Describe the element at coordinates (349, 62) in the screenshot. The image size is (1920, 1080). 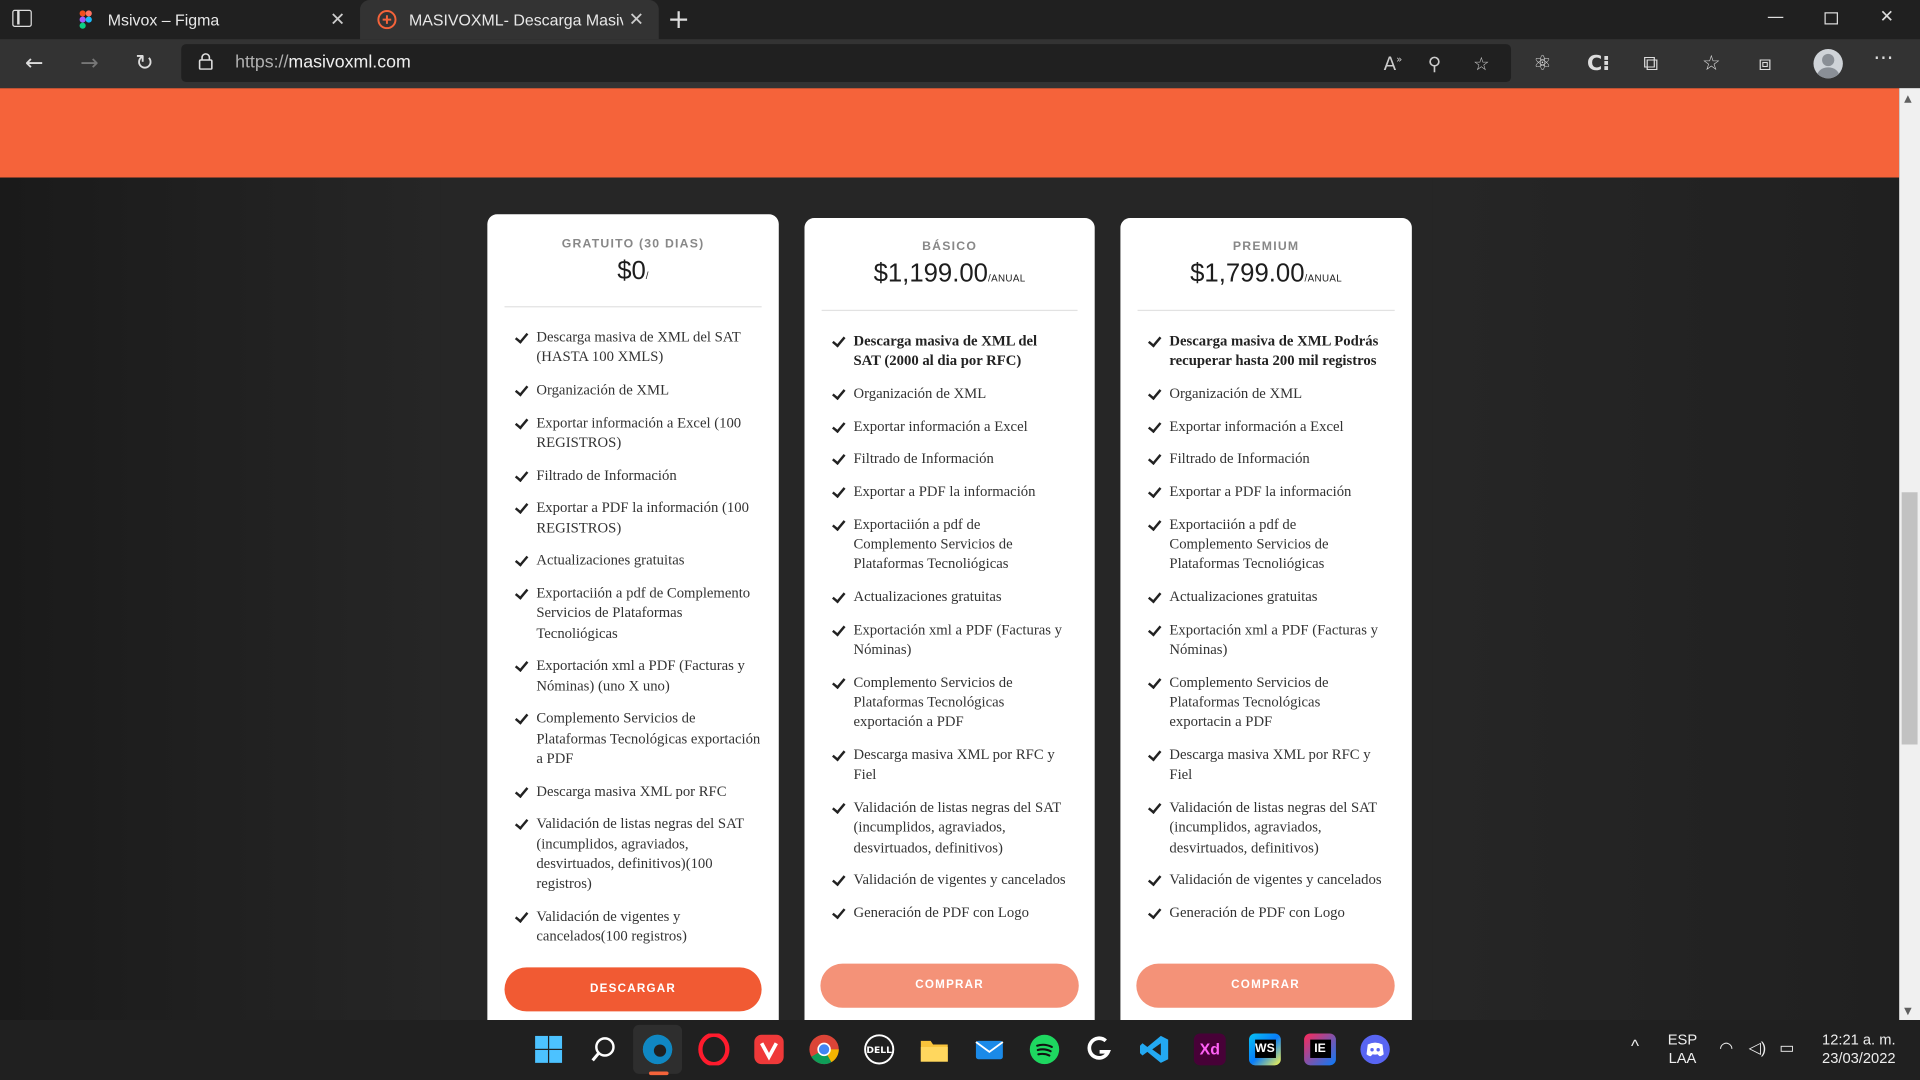
I see `url-domain: masivoxml.com` at that location.